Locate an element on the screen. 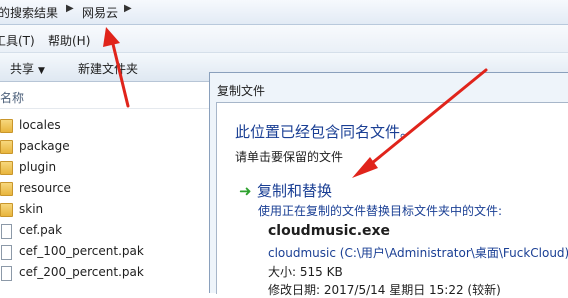  list-item-label: skin is located at coordinates (31, 209).